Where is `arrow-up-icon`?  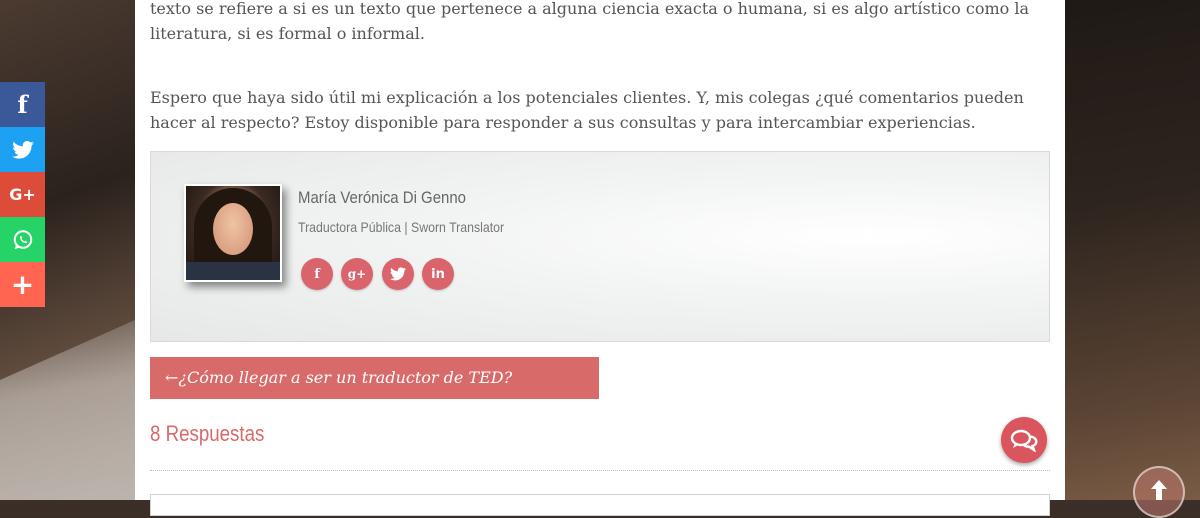
arrow-up-icon is located at coordinates (1159, 490).